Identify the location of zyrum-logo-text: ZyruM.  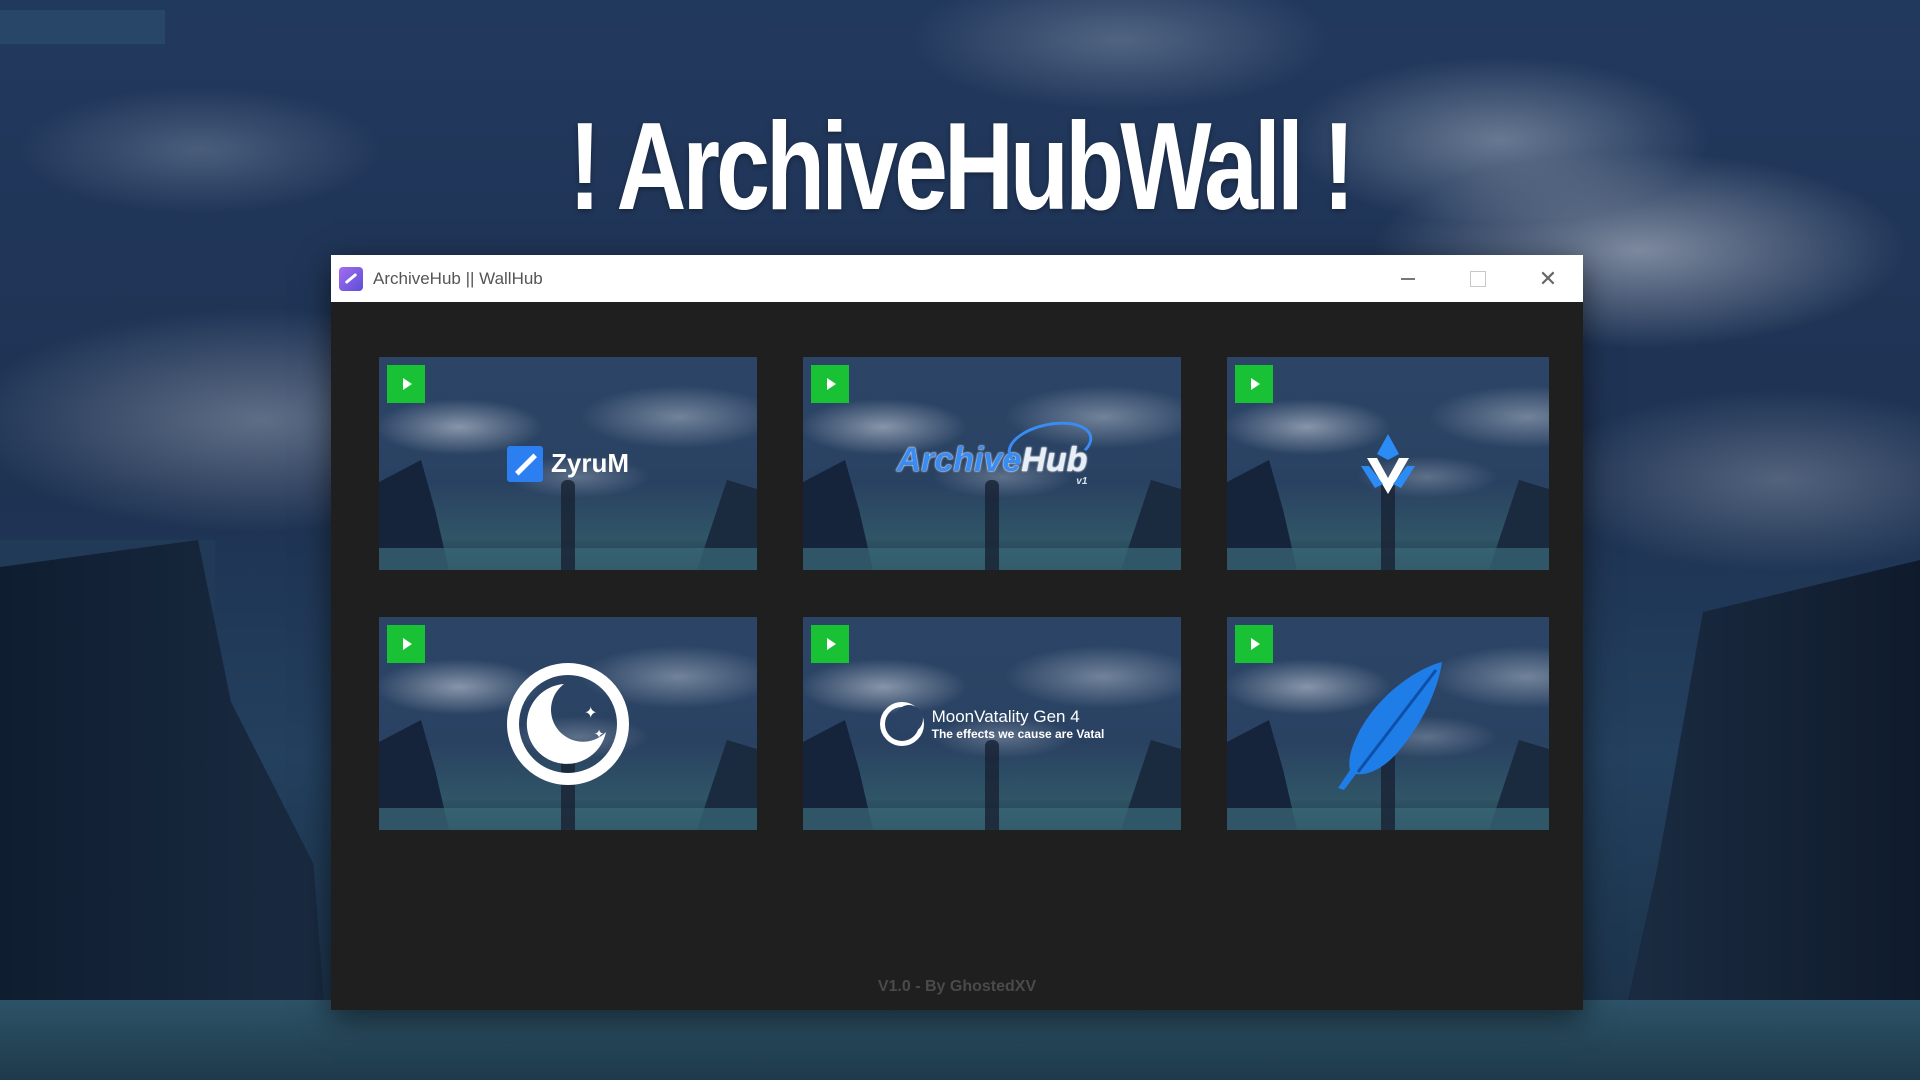
(590, 463).